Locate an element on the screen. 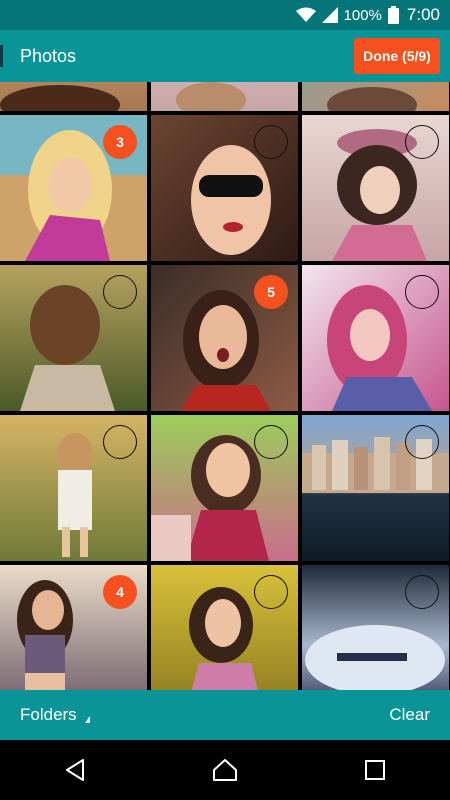  battery-icon is located at coordinates (393, 15).